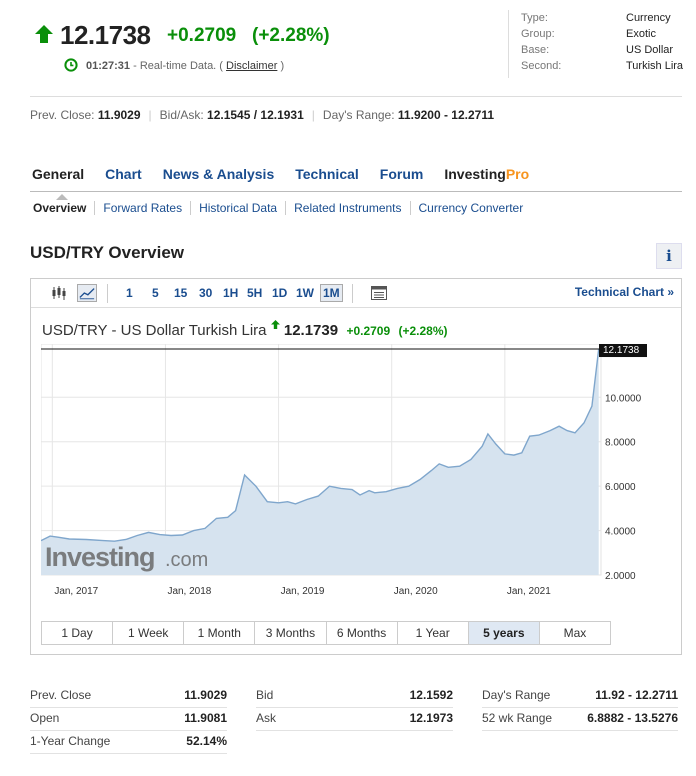 The height and width of the screenshot is (776, 696). I want to click on timeframe-30: 30, so click(205, 293).